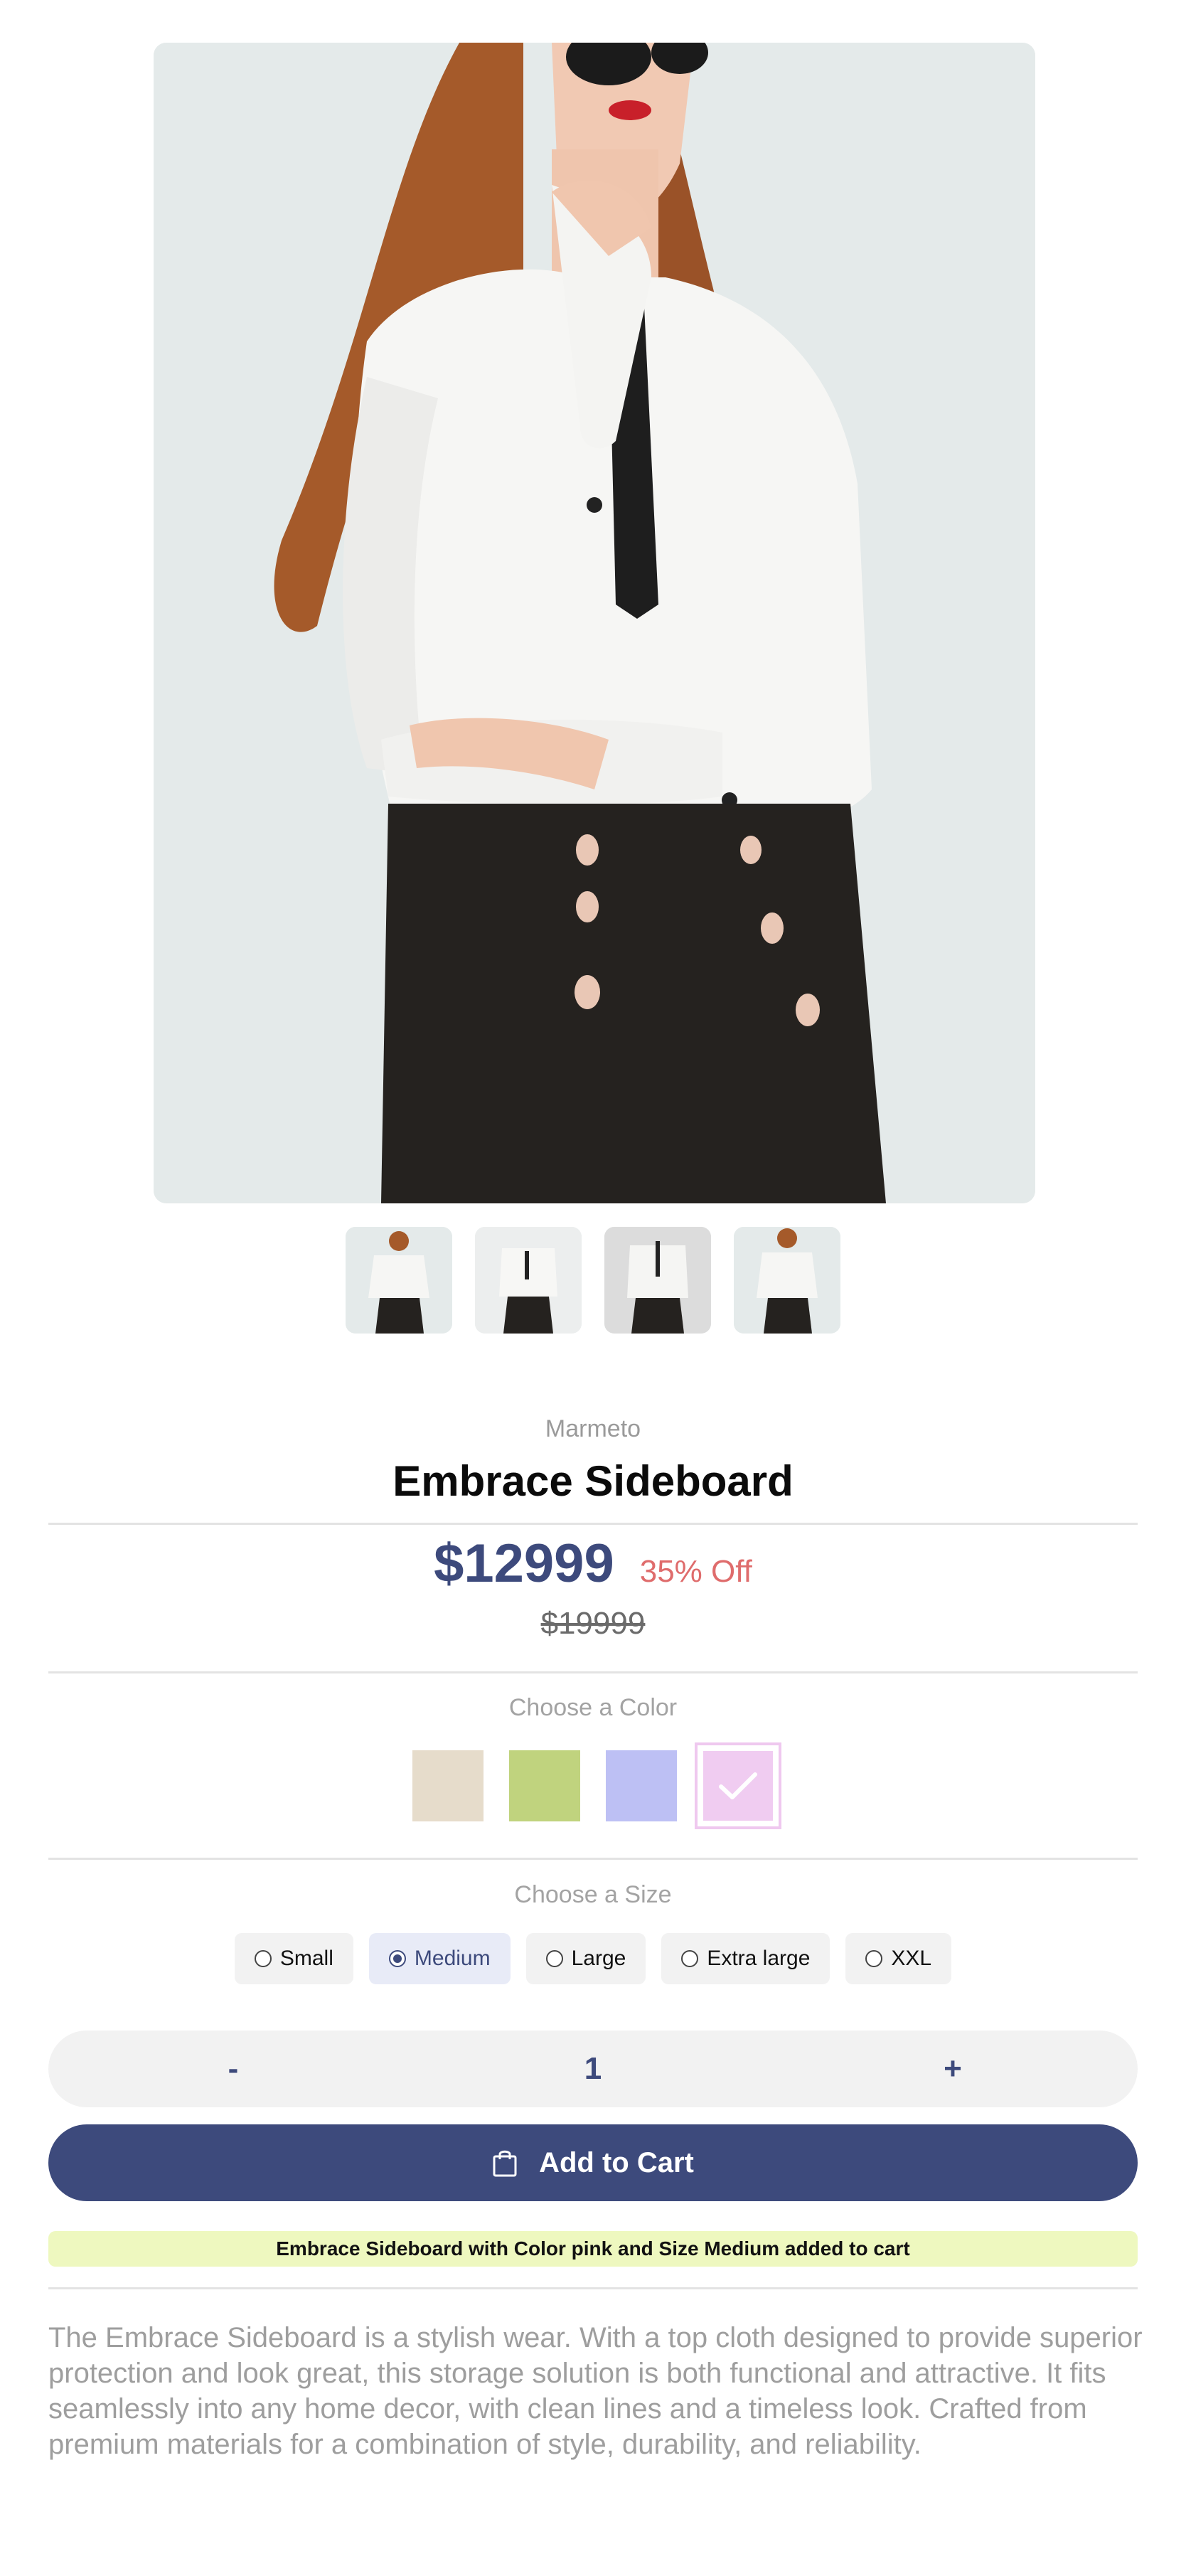 This screenshot has width=1186, height=2576. I want to click on color-swatch-beige, so click(448, 1785).